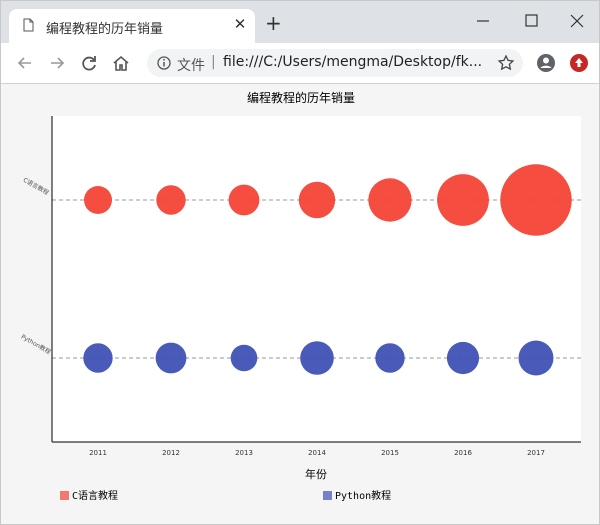 Image resolution: width=600 pixels, height=525 pixels. What do you see at coordinates (316, 474) in the screenshot?
I see `x-axis-label: 年份` at bounding box center [316, 474].